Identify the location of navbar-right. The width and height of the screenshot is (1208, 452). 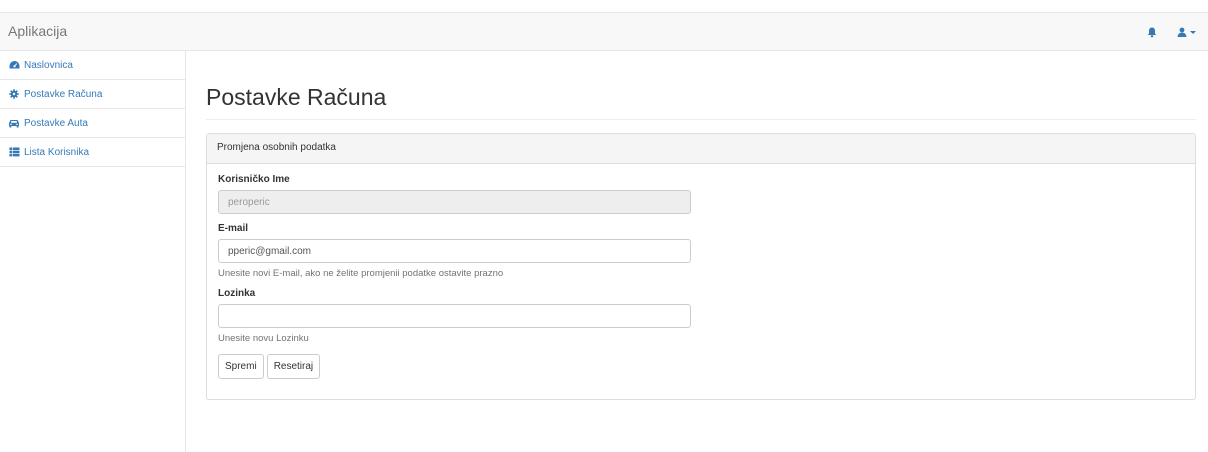
(1172, 32).